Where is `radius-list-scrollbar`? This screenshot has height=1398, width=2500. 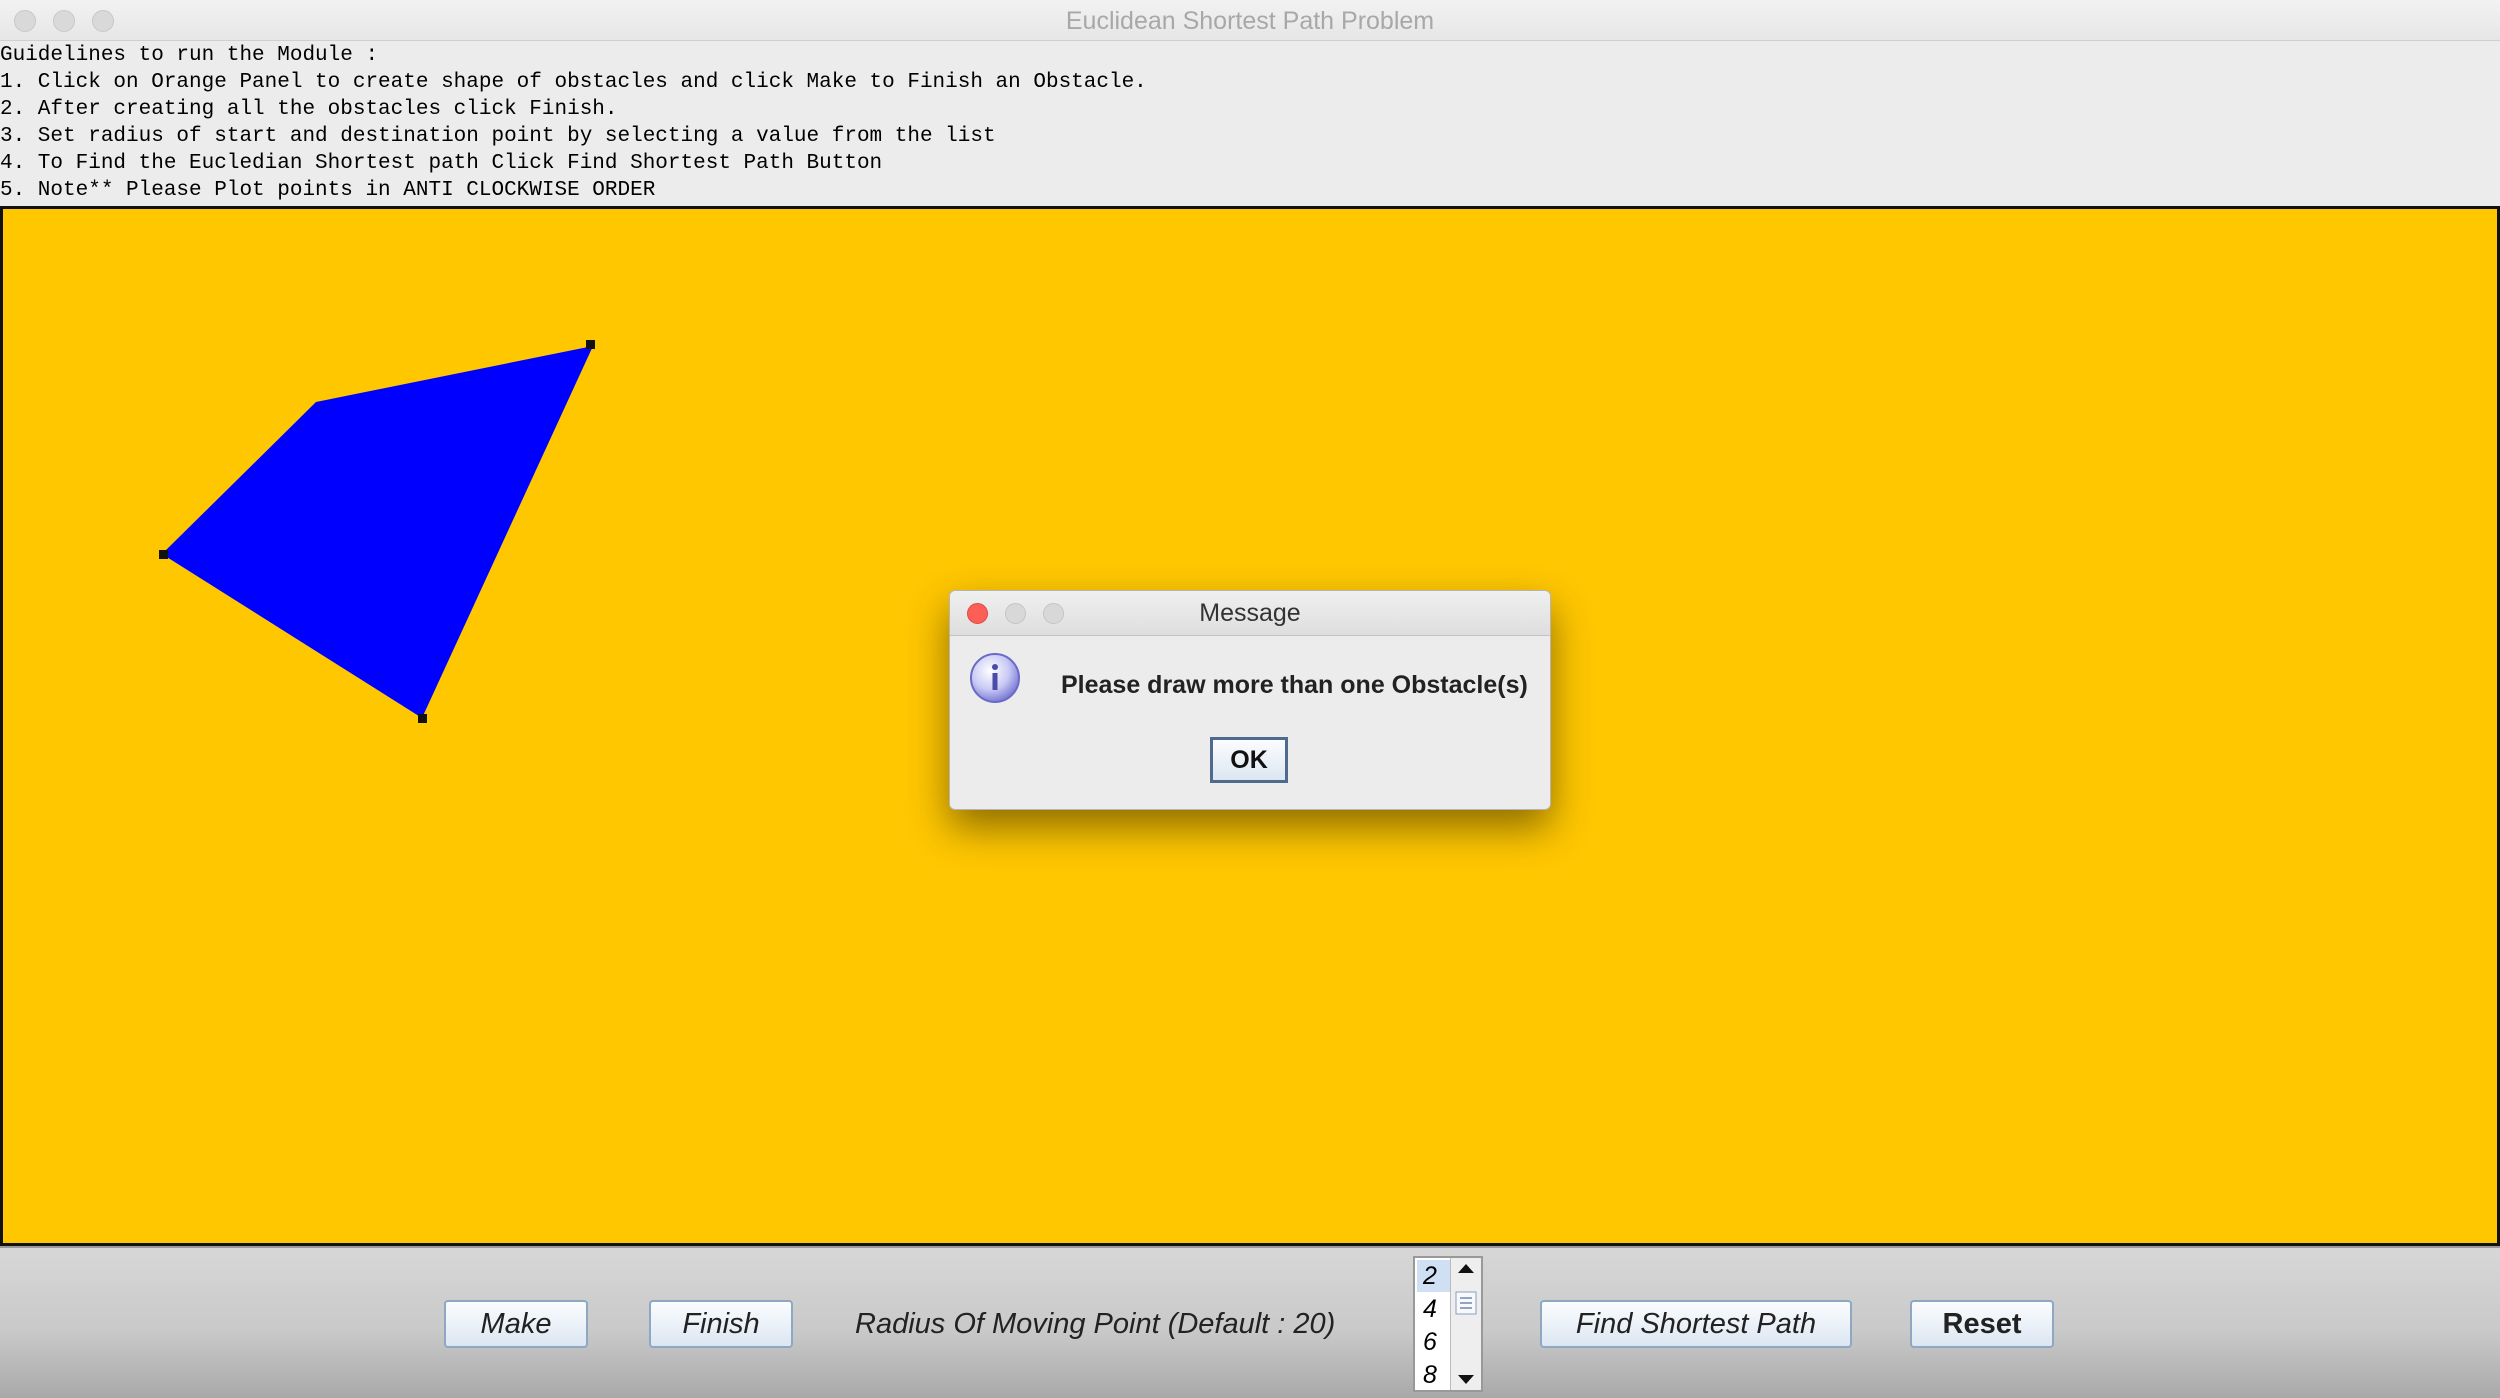 radius-list-scrollbar is located at coordinates (1465, 1324).